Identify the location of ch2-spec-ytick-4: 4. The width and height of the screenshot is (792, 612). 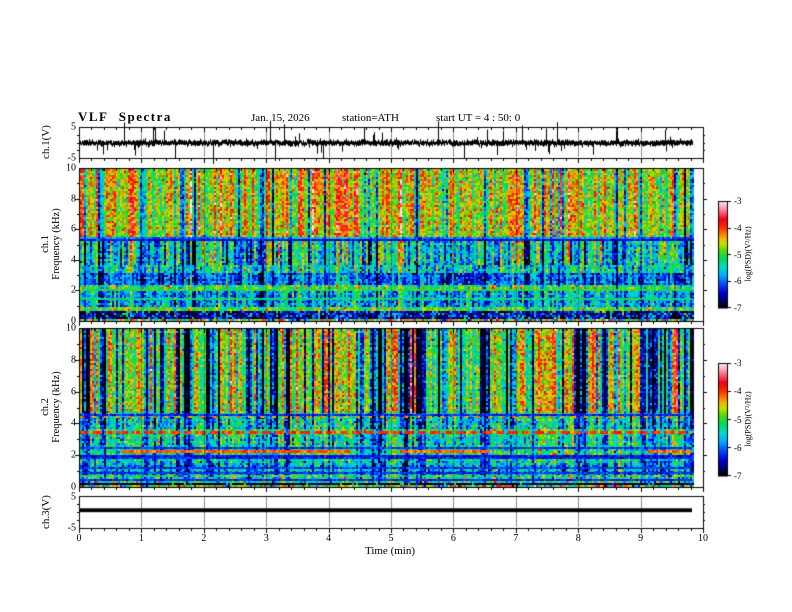
(73, 423).